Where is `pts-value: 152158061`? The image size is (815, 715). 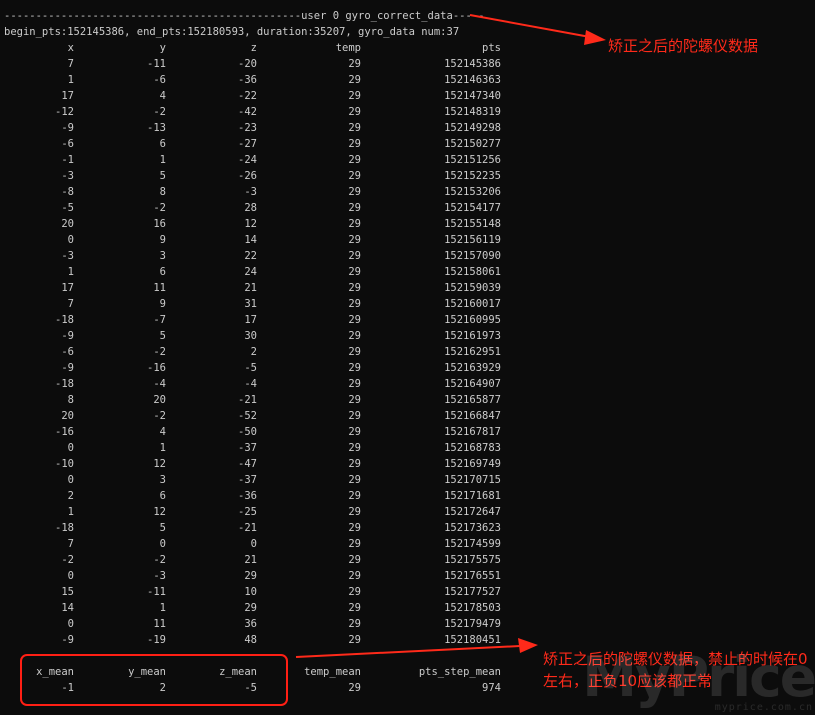
pts-value: 152158061 is located at coordinates (472, 272).